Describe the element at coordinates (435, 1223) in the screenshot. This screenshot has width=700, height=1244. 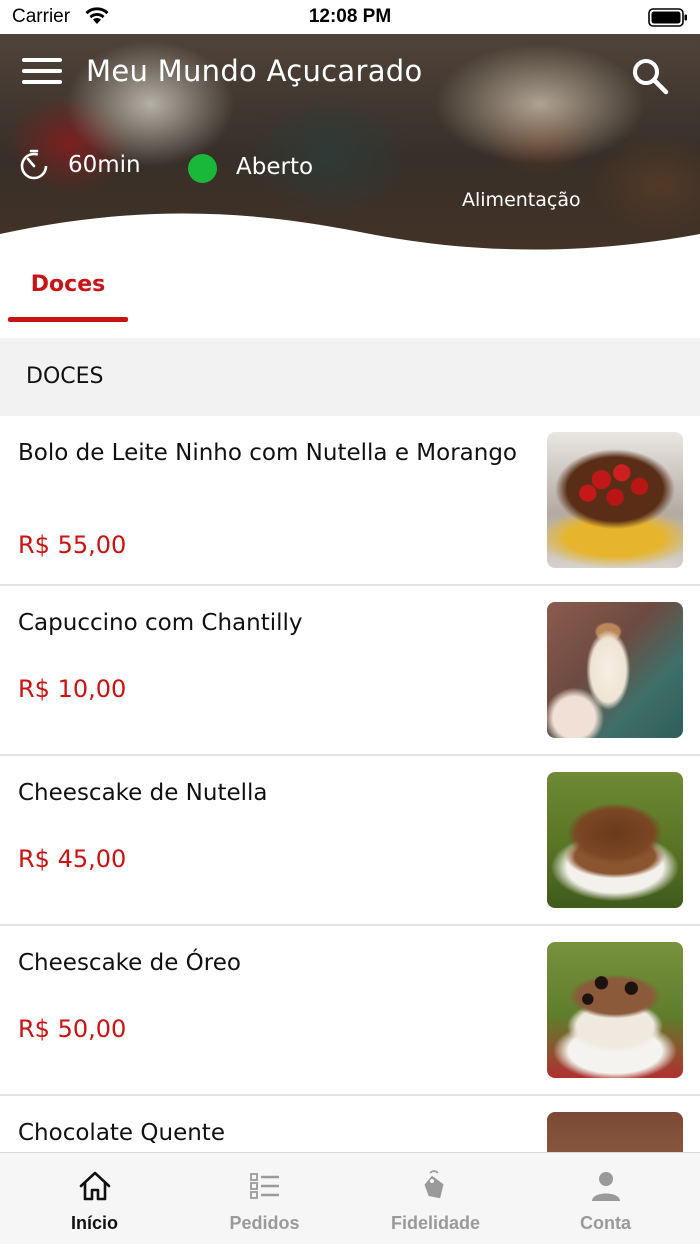
I see `tab-label: Fidelidade` at that location.